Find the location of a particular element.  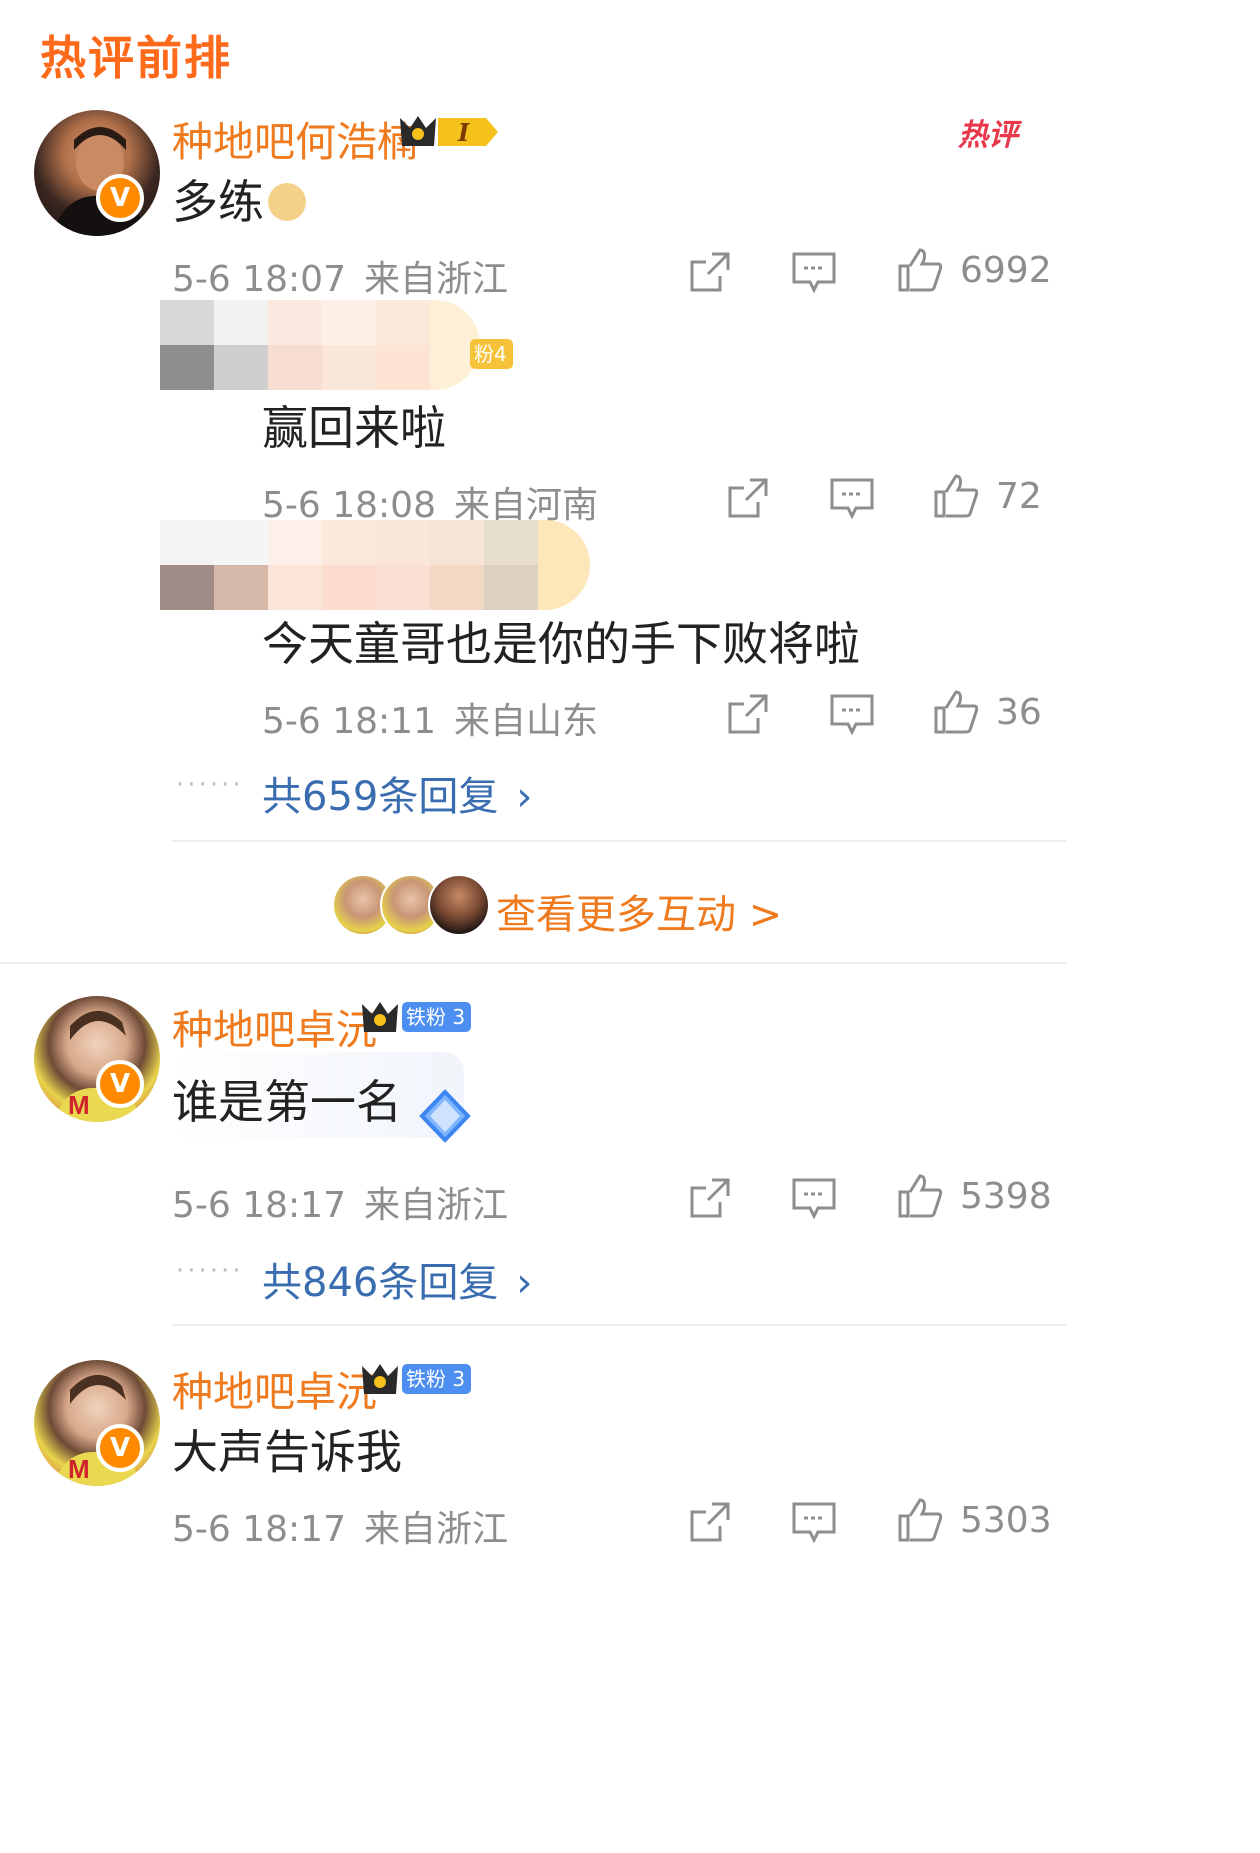

like-count: 36 is located at coordinates (1019, 712).